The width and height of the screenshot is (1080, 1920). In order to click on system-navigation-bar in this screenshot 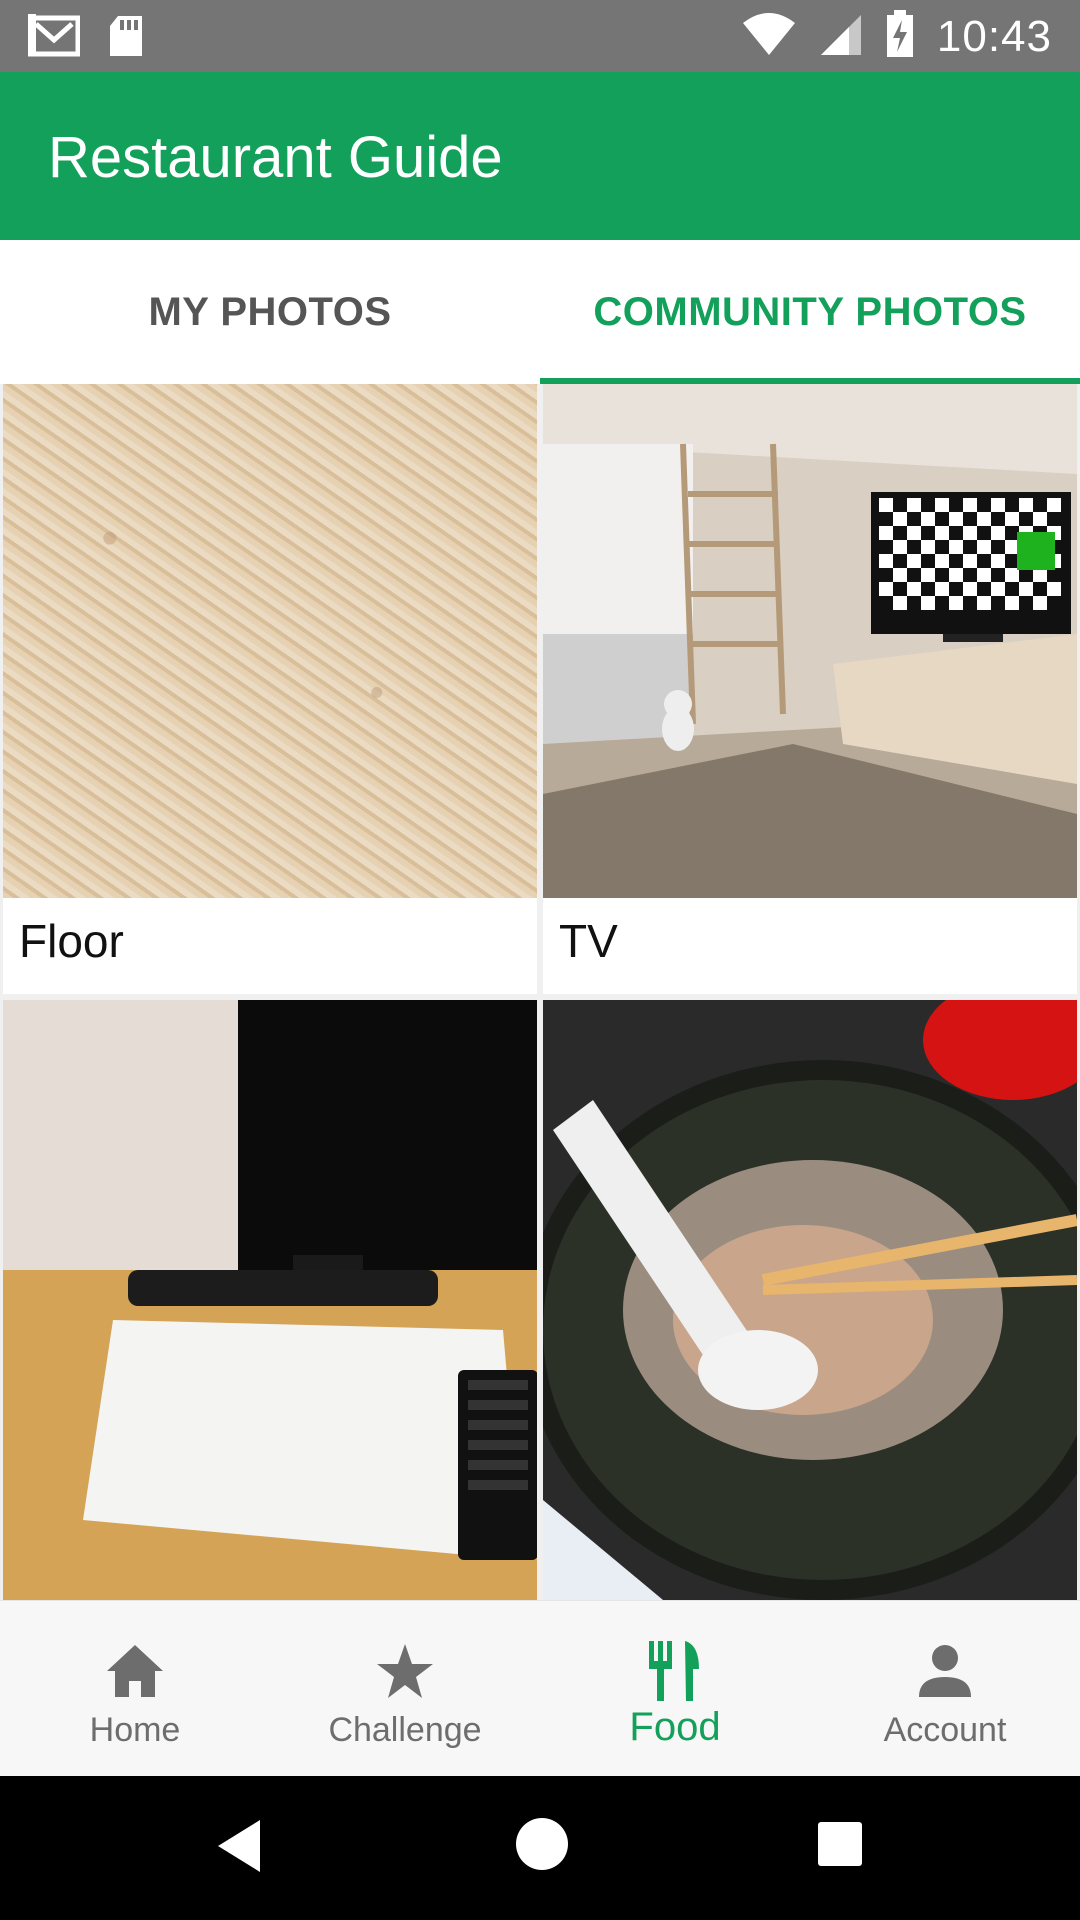, I will do `click(540, 1848)`.